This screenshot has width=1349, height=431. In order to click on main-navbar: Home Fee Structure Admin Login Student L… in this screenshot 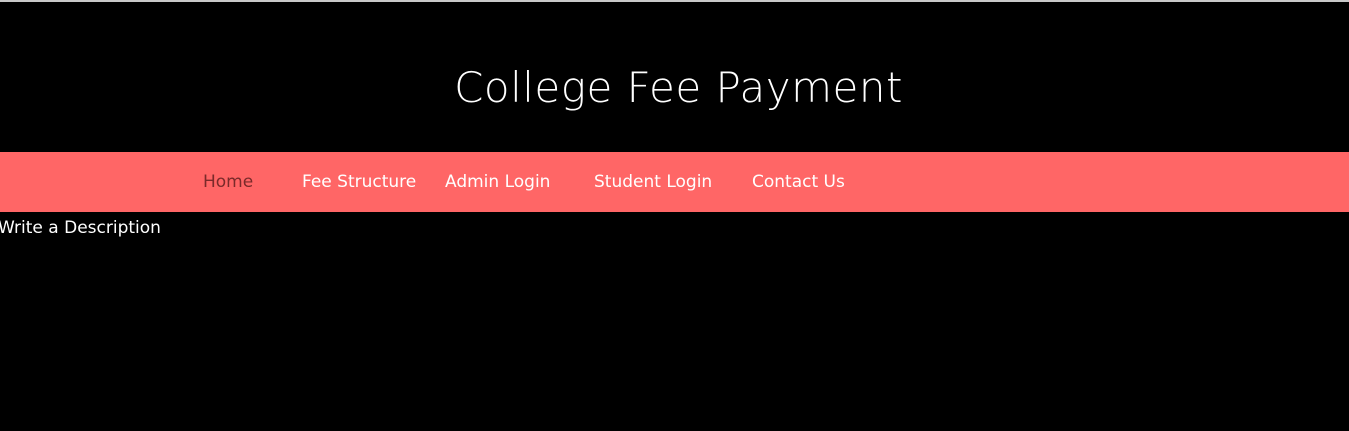, I will do `click(674, 182)`.